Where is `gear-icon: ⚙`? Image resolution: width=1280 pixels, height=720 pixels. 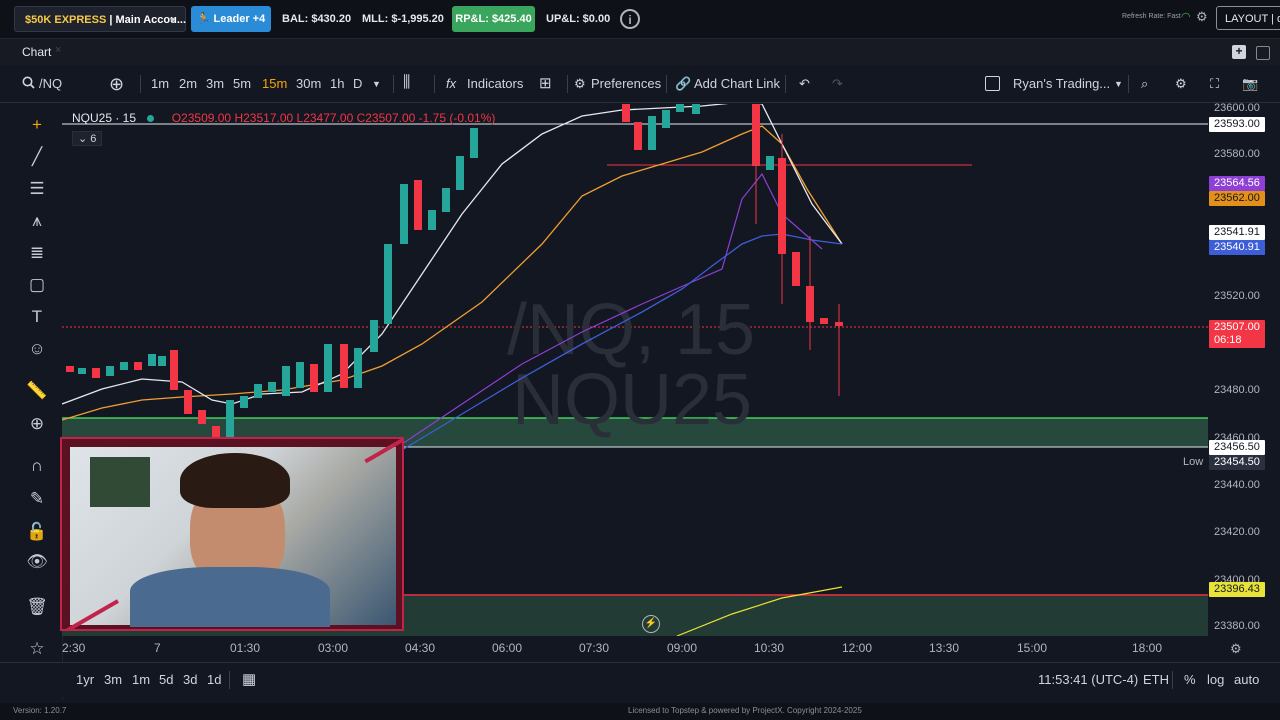 gear-icon: ⚙ is located at coordinates (1202, 17).